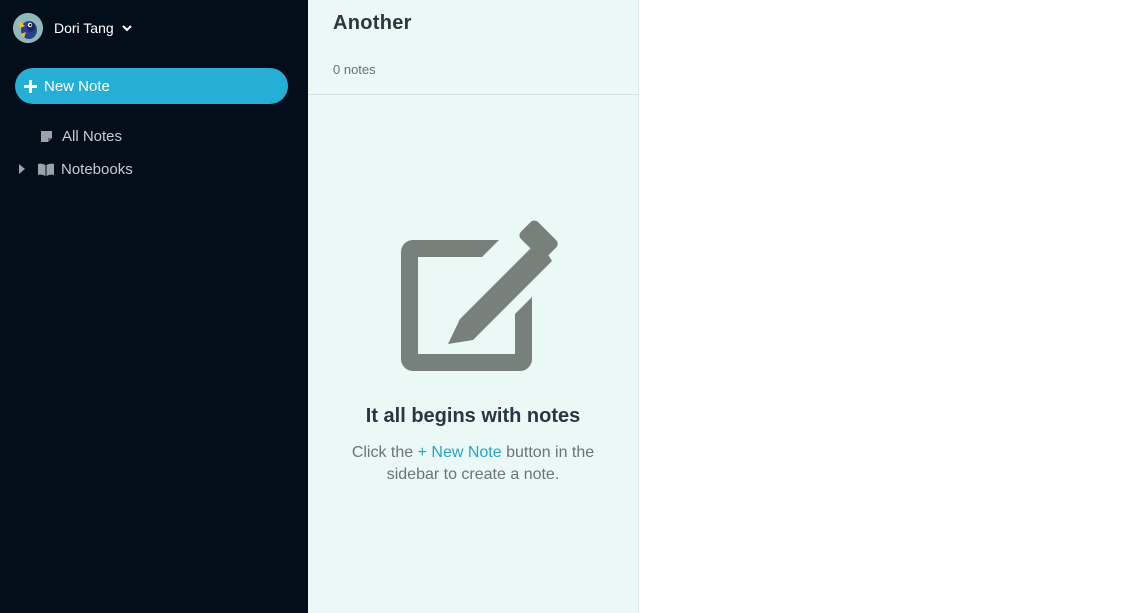  I want to click on user-menu: Dori Tang, so click(72, 28).